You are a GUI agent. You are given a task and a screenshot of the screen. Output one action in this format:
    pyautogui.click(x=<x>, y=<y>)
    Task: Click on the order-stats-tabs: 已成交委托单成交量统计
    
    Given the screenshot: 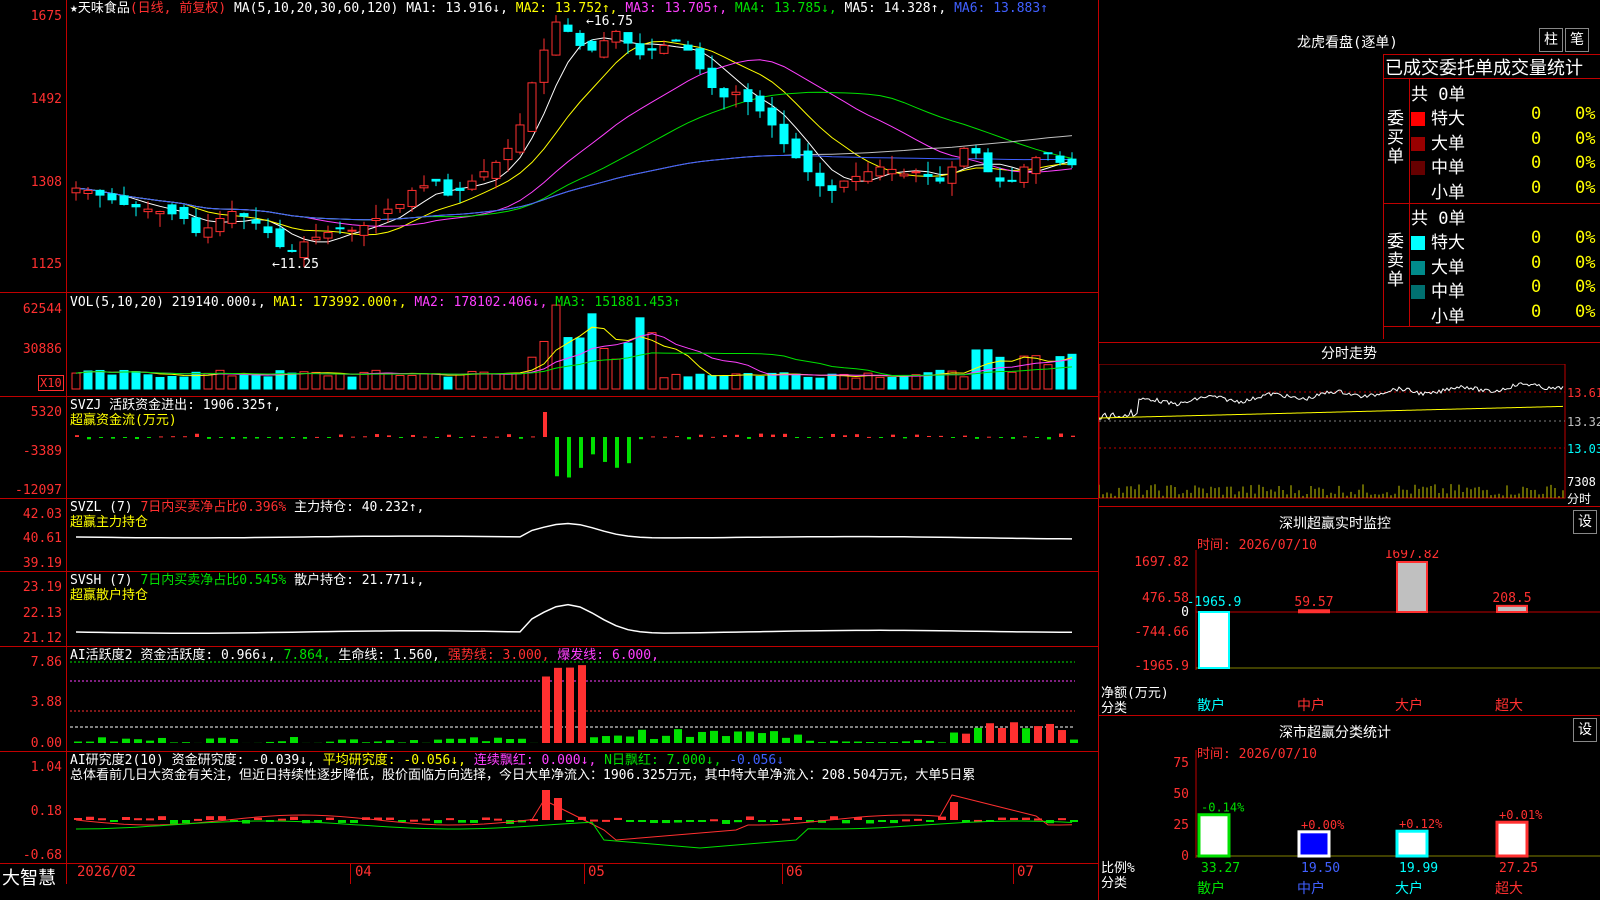 What is the action you would take?
    pyautogui.click(x=1492, y=67)
    